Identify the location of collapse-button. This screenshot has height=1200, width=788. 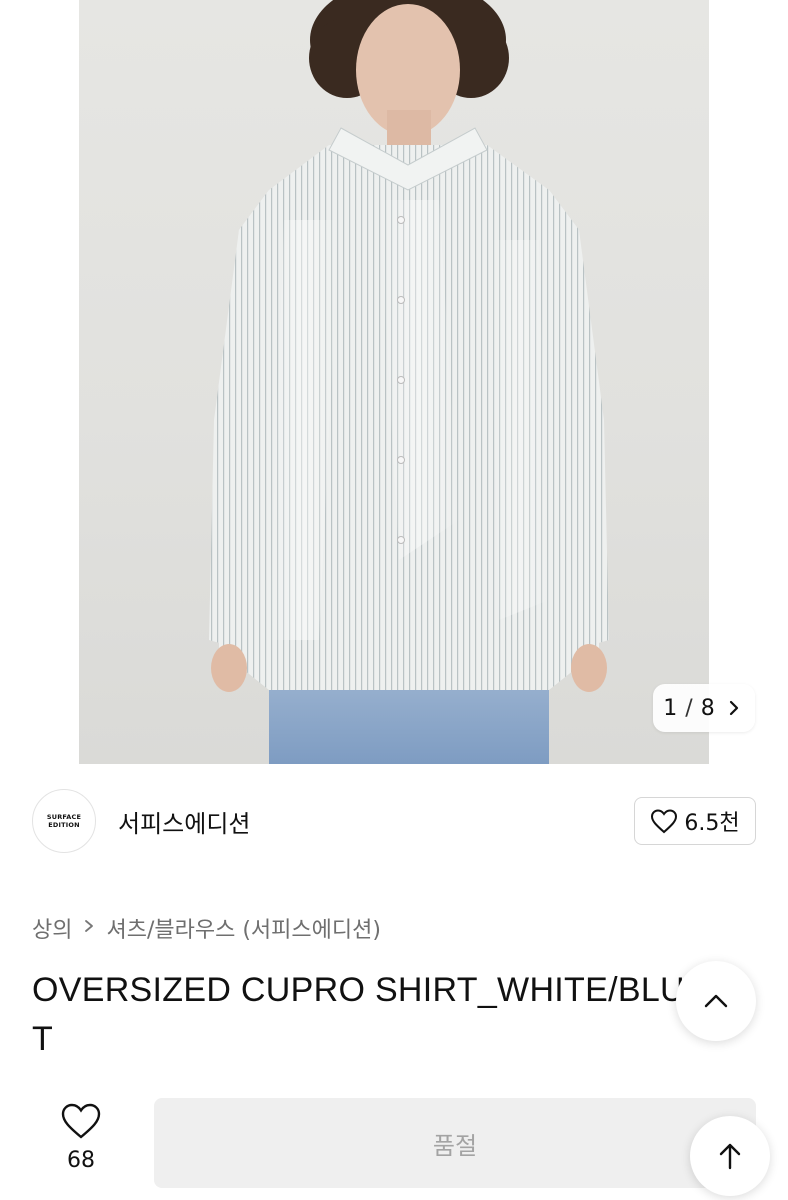
(716, 1001).